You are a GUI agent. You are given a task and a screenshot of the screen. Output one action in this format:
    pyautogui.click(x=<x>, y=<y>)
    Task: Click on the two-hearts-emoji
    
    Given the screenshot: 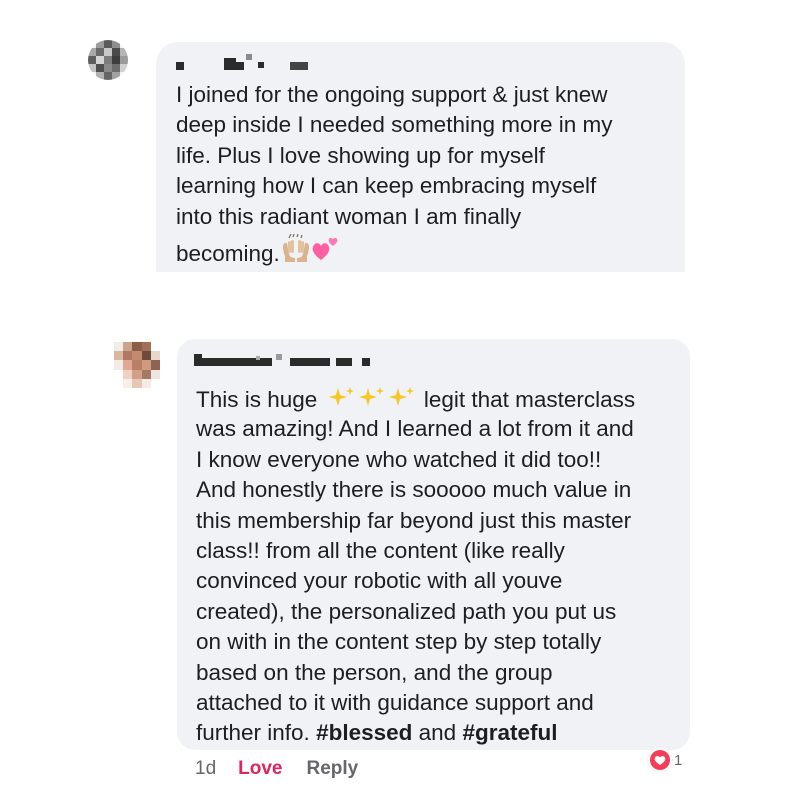 What is the action you would take?
    pyautogui.click(x=325, y=255)
    